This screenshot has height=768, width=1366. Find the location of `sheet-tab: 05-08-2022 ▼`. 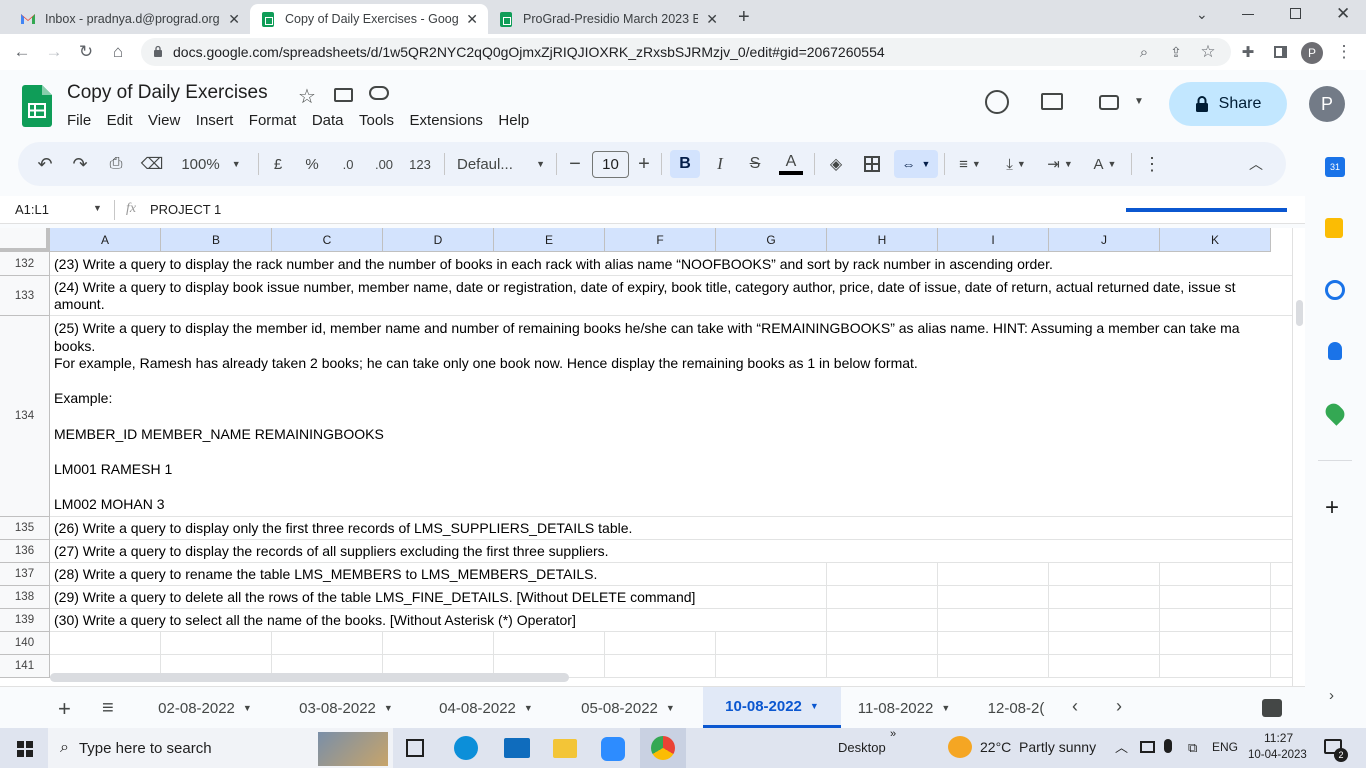

sheet-tab: 05-08-2022 ▼ is located at coordinates (628, 708).